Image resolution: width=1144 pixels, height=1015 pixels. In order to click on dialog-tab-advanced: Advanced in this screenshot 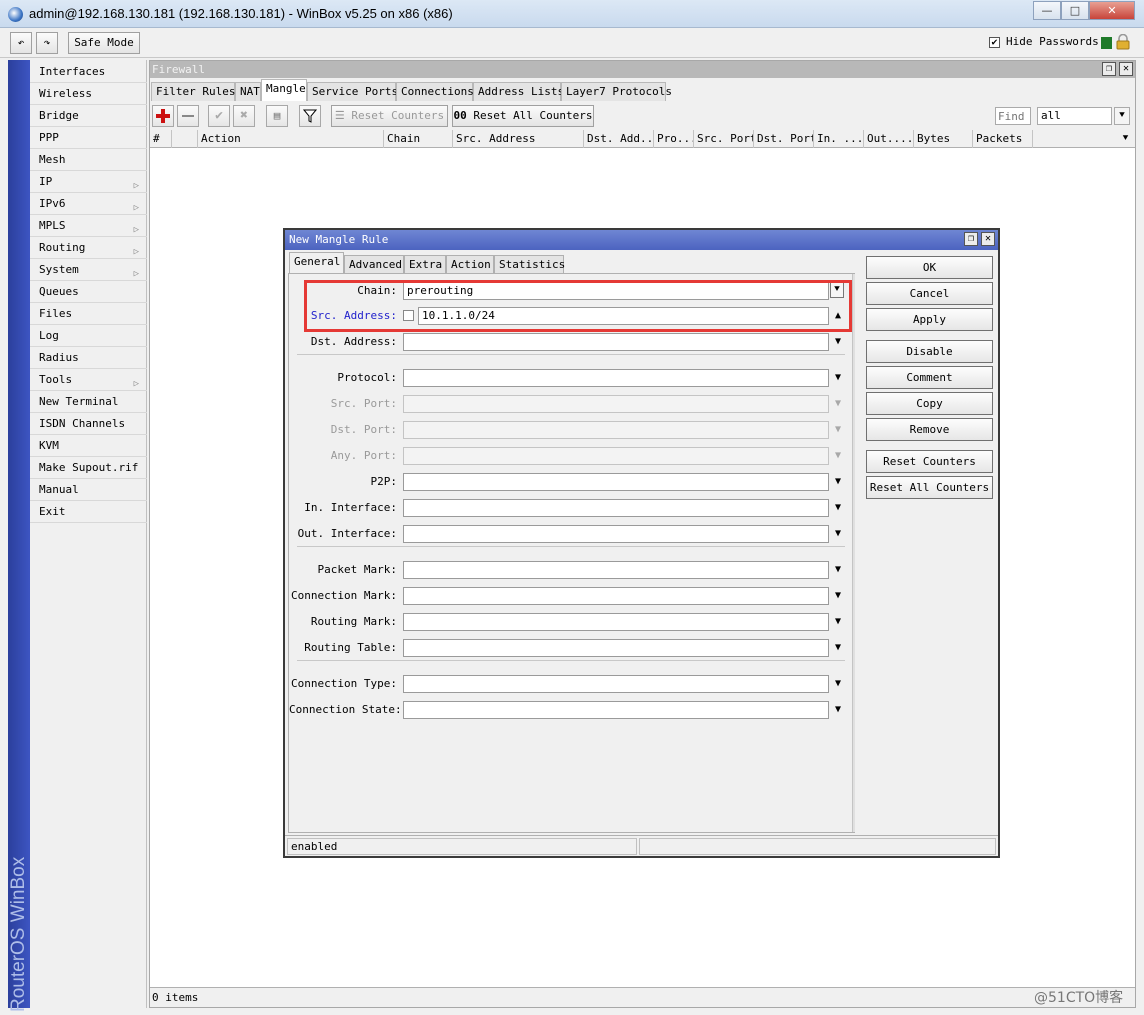, I will do `click(374, 264)`.